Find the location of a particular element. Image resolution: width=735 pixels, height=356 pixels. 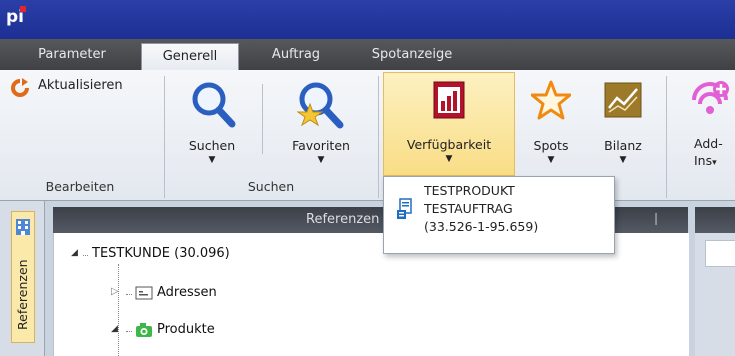

spots-label: Spots is located at coordinates (551, 145).